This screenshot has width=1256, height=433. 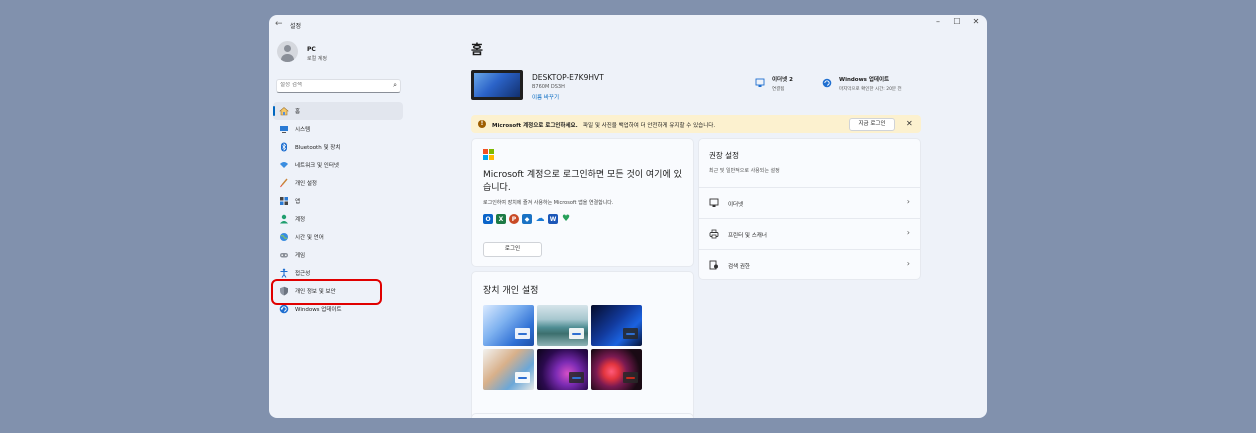 I want to click on status-subtitle: 마지막으로 확인한 시간: 20분 전, so click(x=870, y=89).